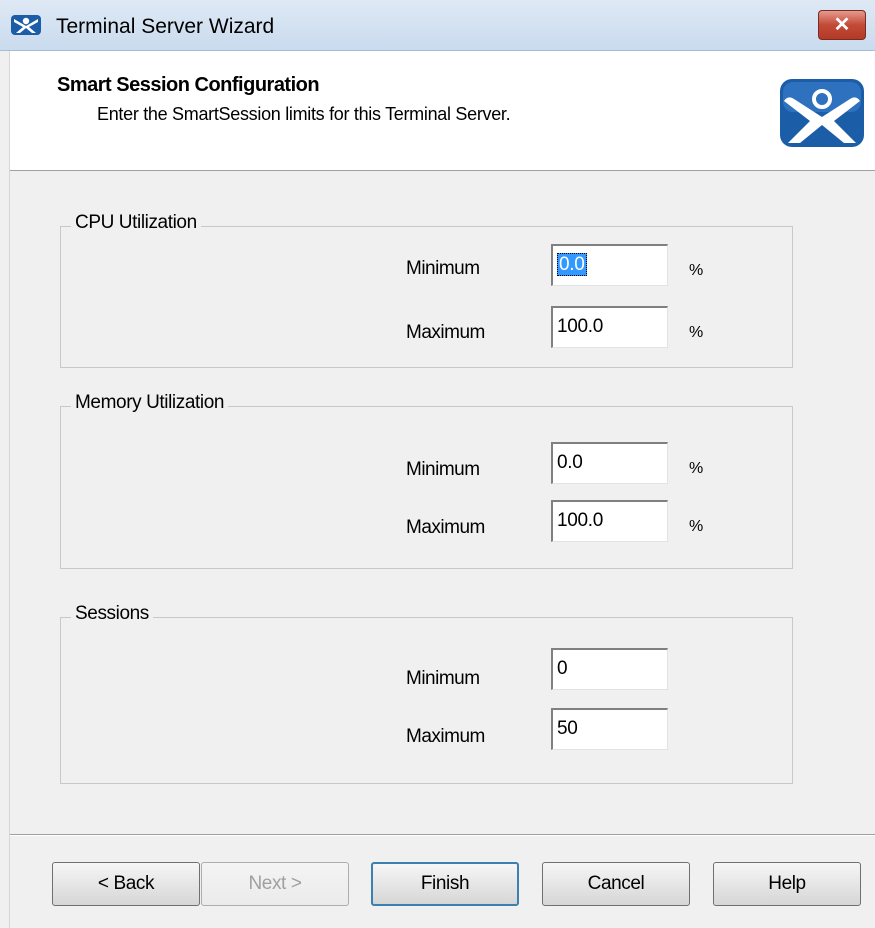 The width and height of the screenshot is (875, 928). Describe the element at coordinates (426, 290) in the screenshot. I see `cpu-utilization-group: CPU Utilization` at that location.